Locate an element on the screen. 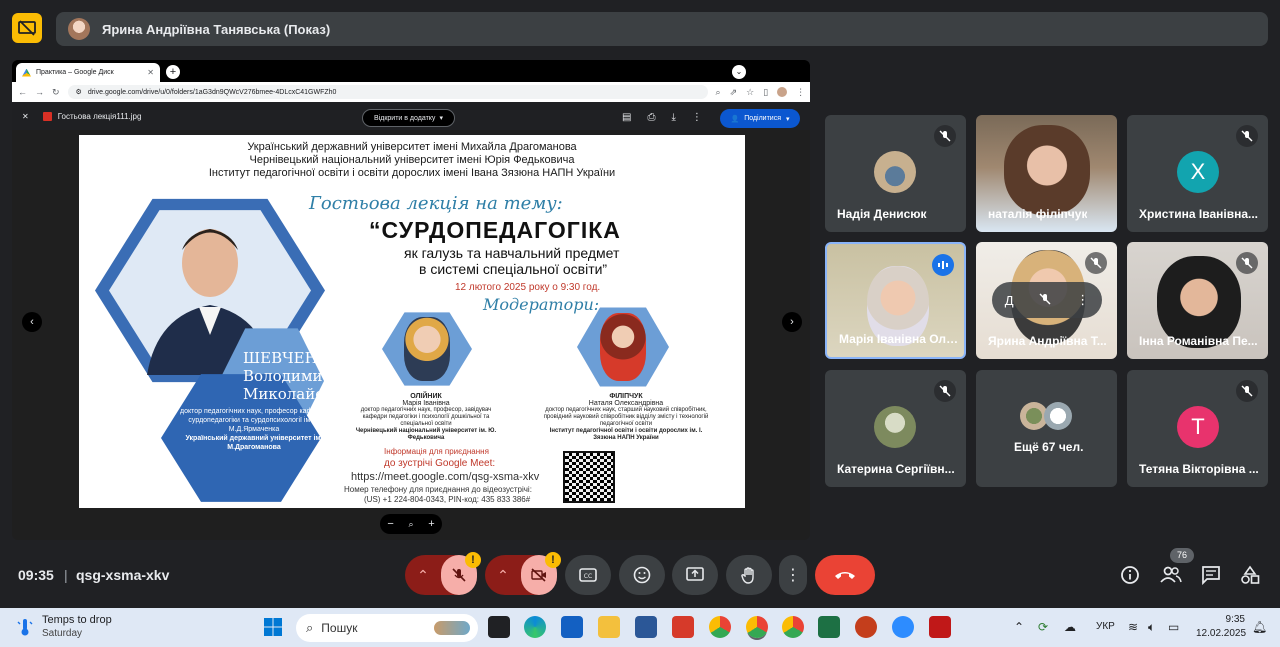 This screenshot has width=1280, height=647. activities-icon is located at coordinates (1250, 577).